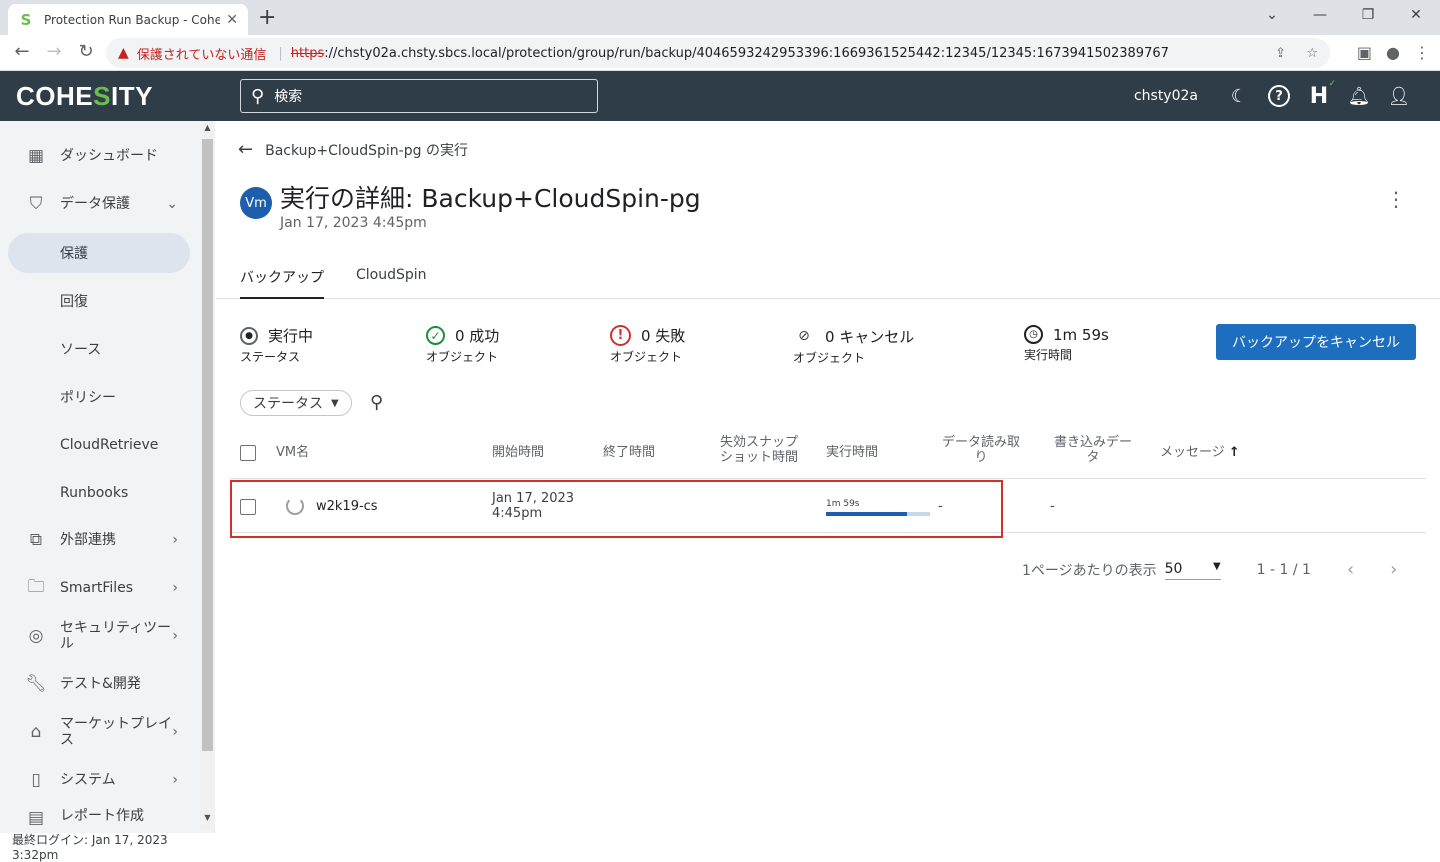  Describe the element at coordinates (1234, 452) in the screenshot. I see `sort-ascending-icon: ↑` at that location.